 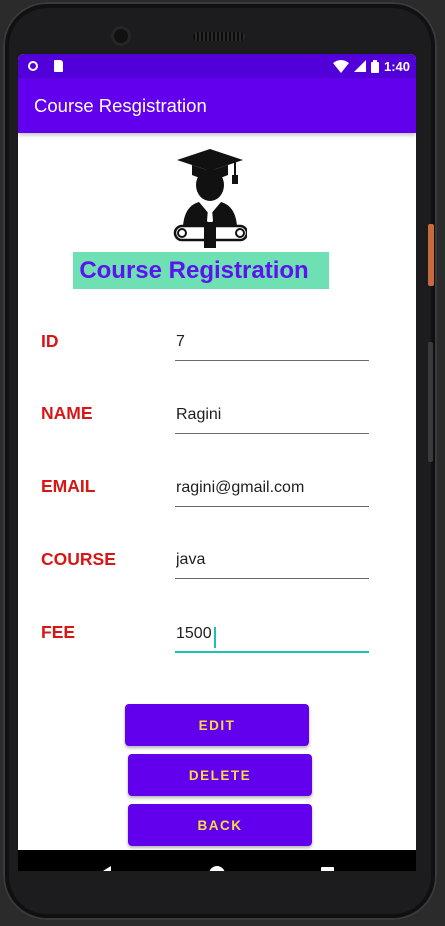 I want to click on sd-card-icon, so click(x=58, y=66).